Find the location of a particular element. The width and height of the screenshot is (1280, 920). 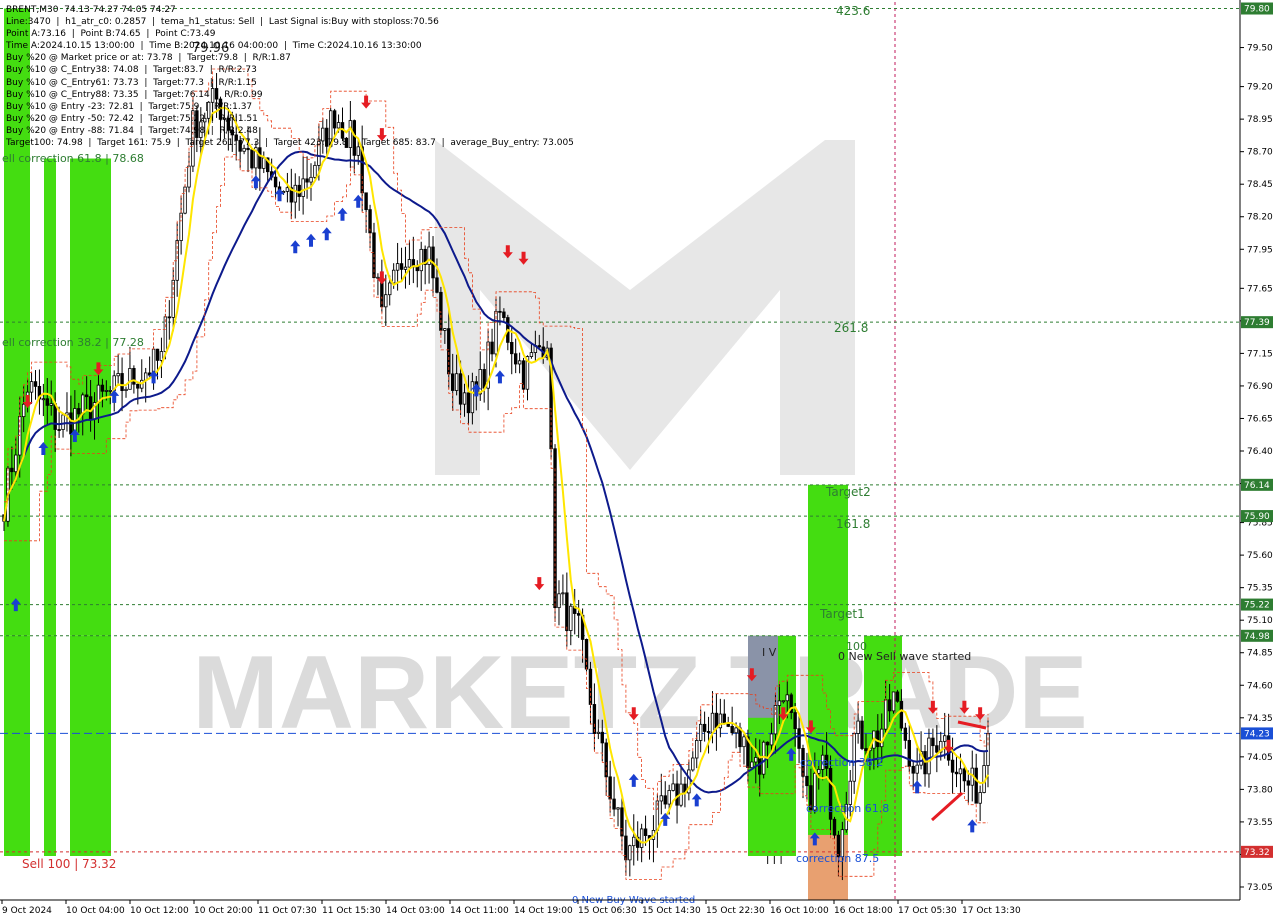

price-tag-label: 74.98 is located at coordinates (1257, 637).